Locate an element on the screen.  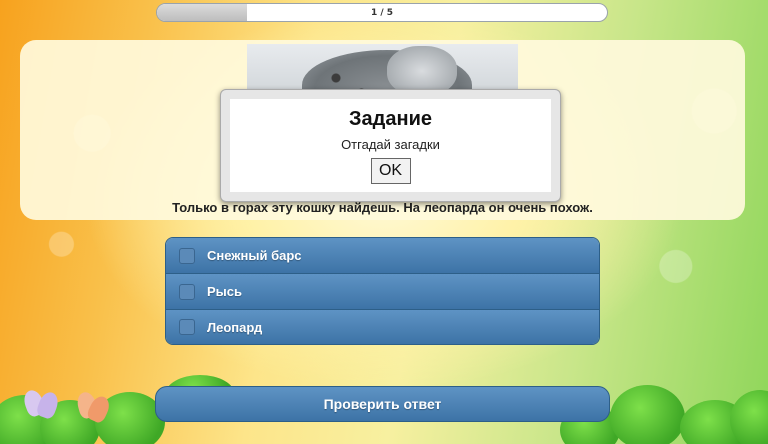
progress-label: 1 / 5 is located at coordinates (382, 13).